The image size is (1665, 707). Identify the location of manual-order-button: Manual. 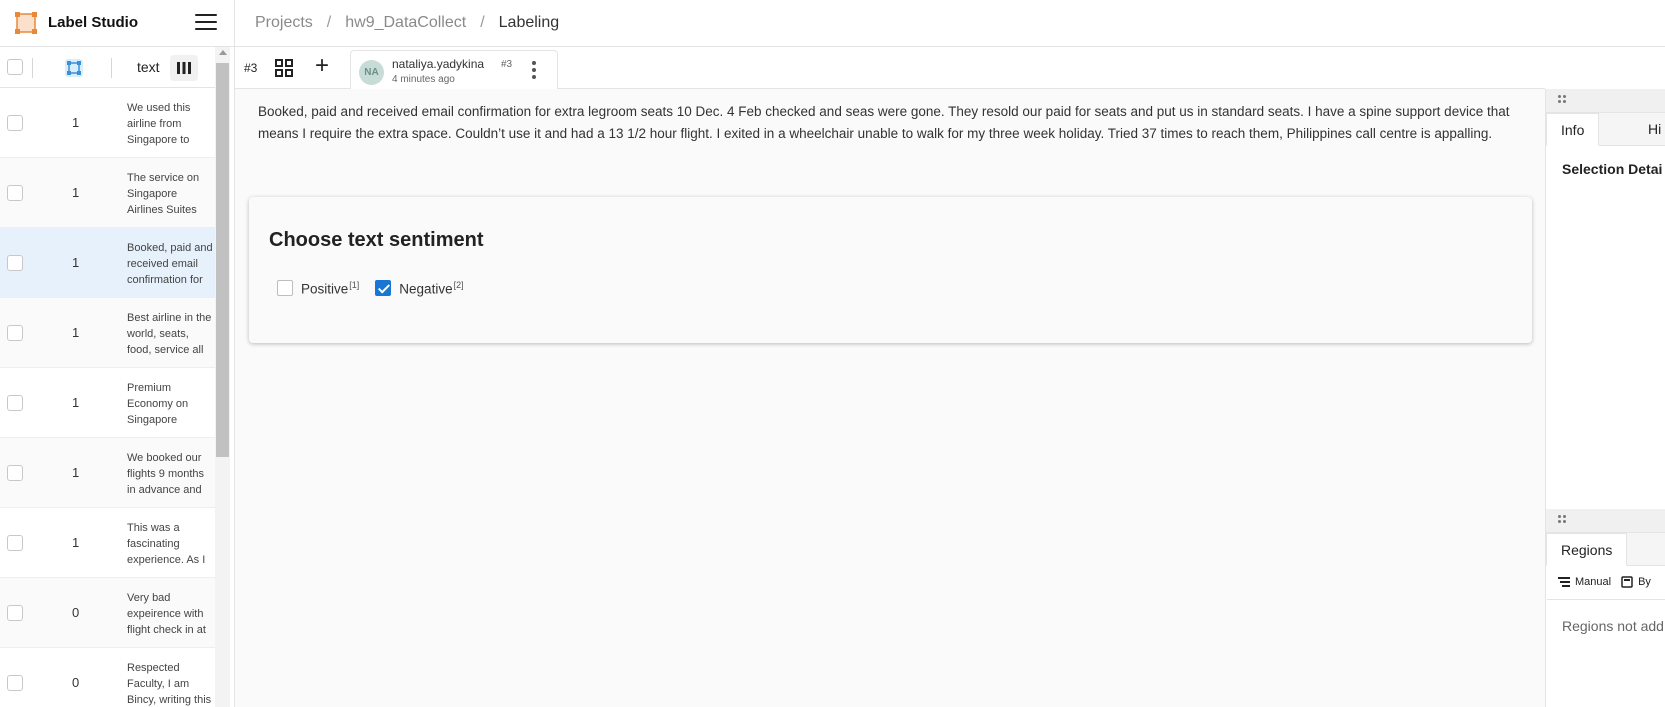
(1584, 582).